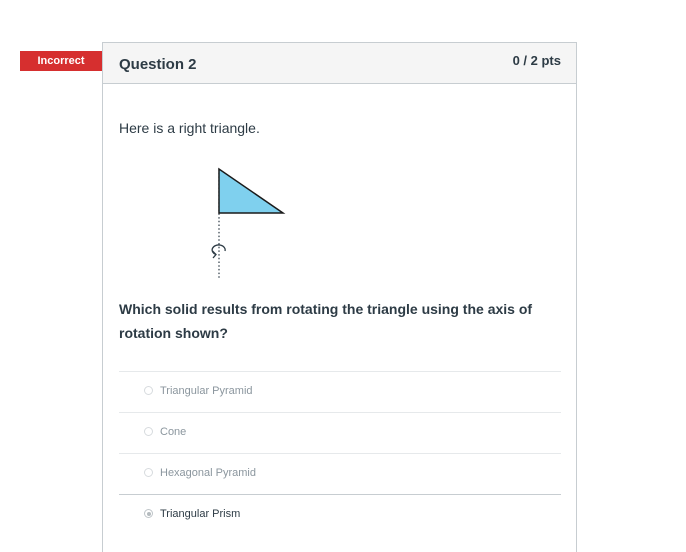 The image size is (686, 552). What do you see at coordinates (340, 391) in the screenshot?
I see `answer-option: Triangular Pyramid` at bounding box center [340, 391].